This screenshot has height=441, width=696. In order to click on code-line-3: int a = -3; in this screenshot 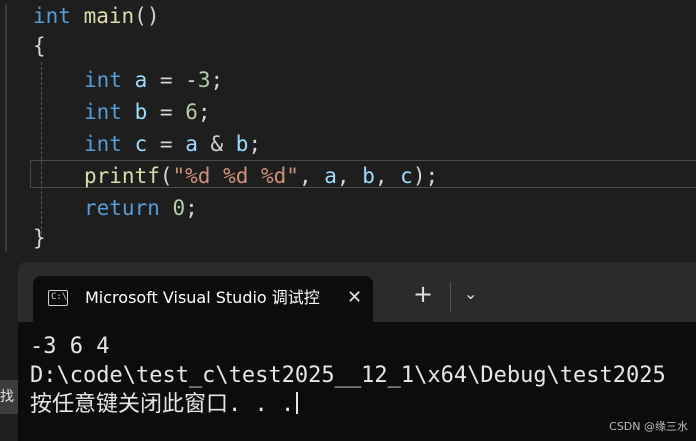, I will do `click(153, 80)`.